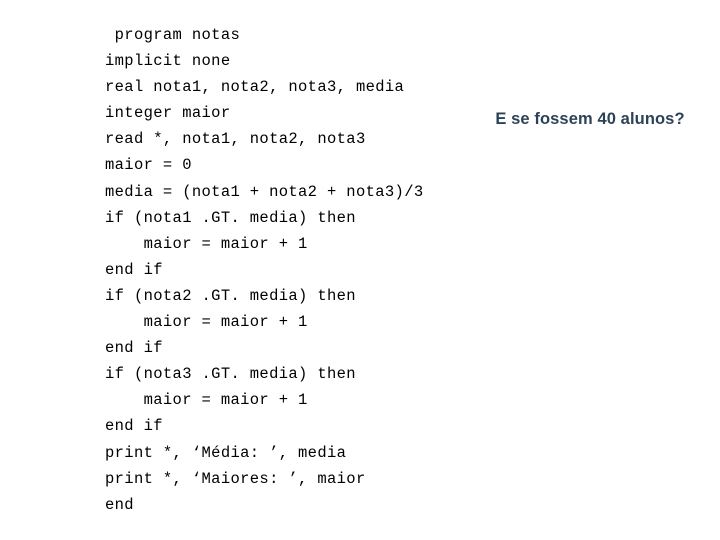 The image size is (720, 540). Describe the element at coordinates (173, 35) in the screenshot. I see `code-line: program notas` at that location.